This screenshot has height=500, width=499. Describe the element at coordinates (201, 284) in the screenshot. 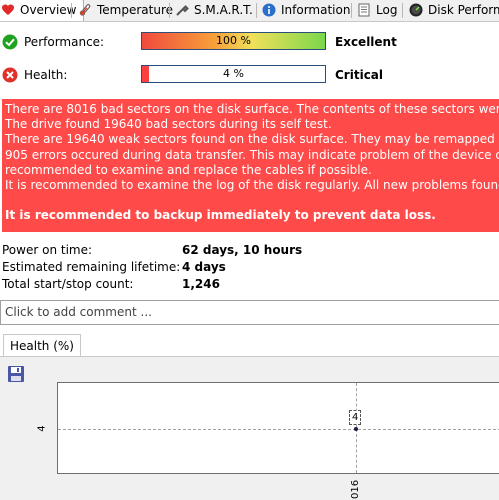

I see `startstop-value: 1,246` at that location.